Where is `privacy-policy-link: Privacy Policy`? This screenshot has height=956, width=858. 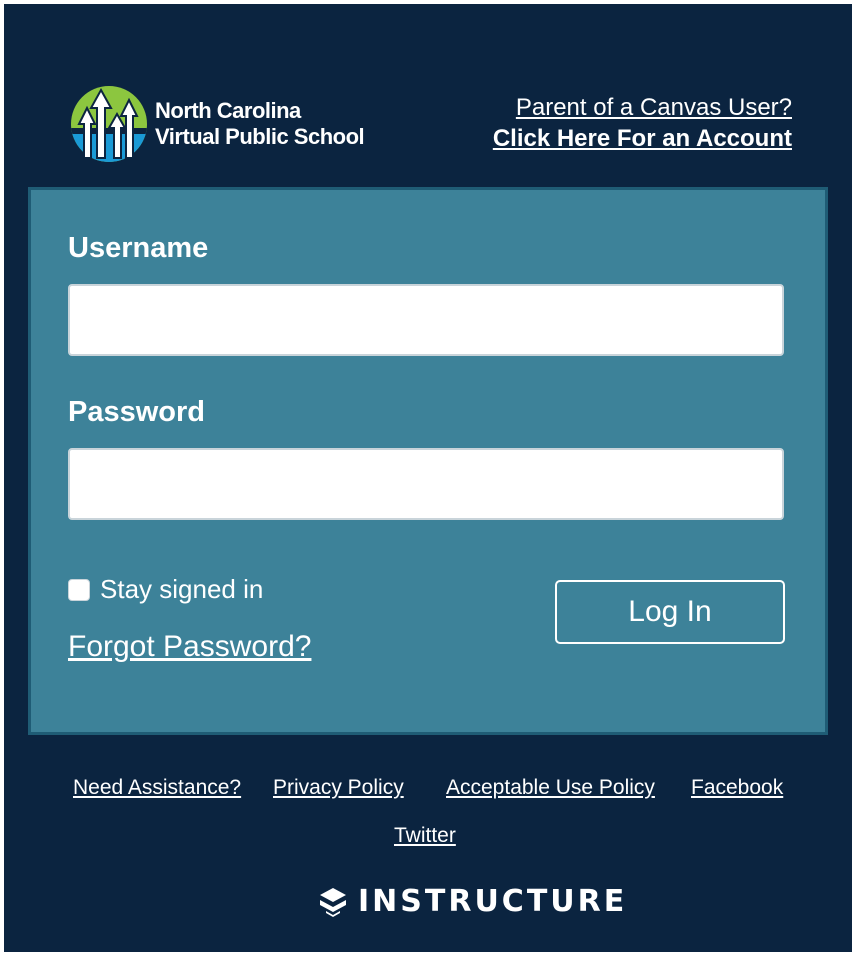
privacy-policy-link: Privacy Policy is located at coordinates (338, 788).